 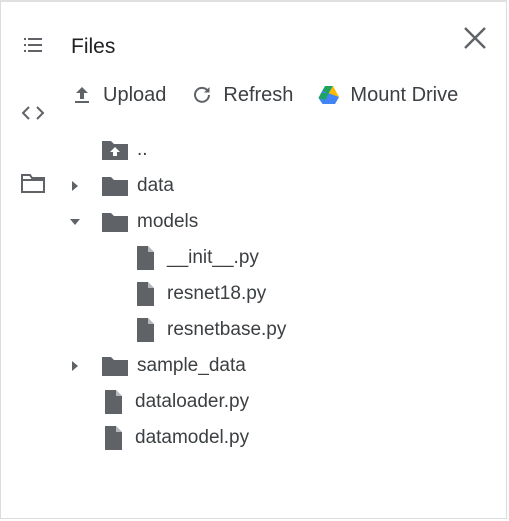 I want to click on table-of-contents-button, so click(x=33, y=47).